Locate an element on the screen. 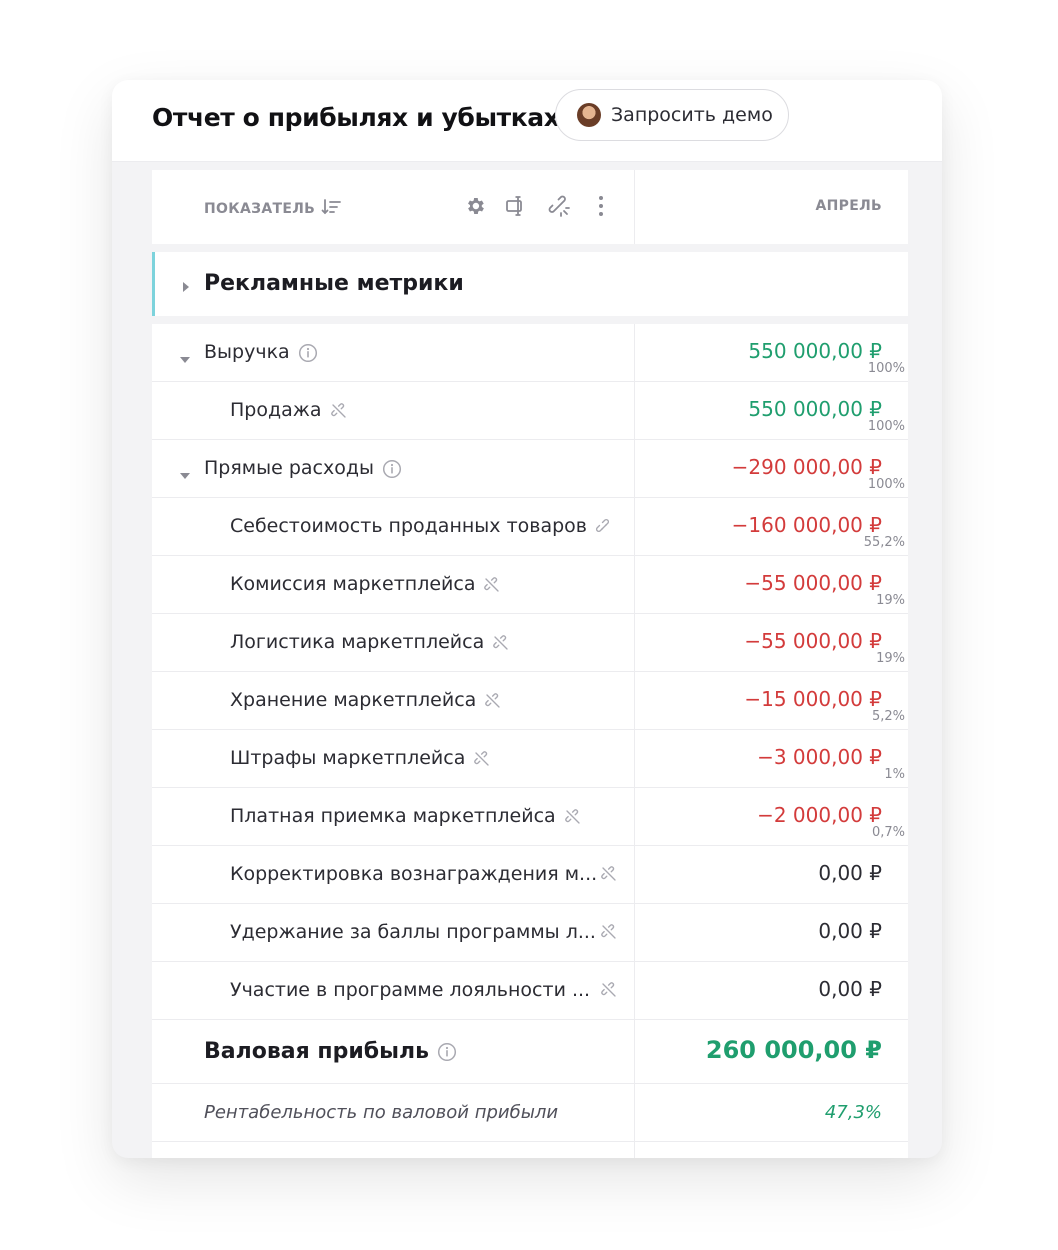 The width and height of the screenshot is (1058, 1250). row-value: 47,3% is located at coordinates (853, 1112).